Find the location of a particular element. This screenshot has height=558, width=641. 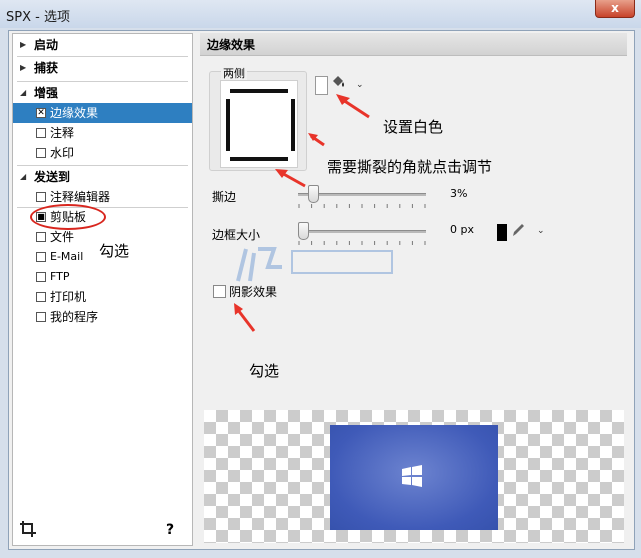

annotation-ellipse is located at coordinates (68, 217).